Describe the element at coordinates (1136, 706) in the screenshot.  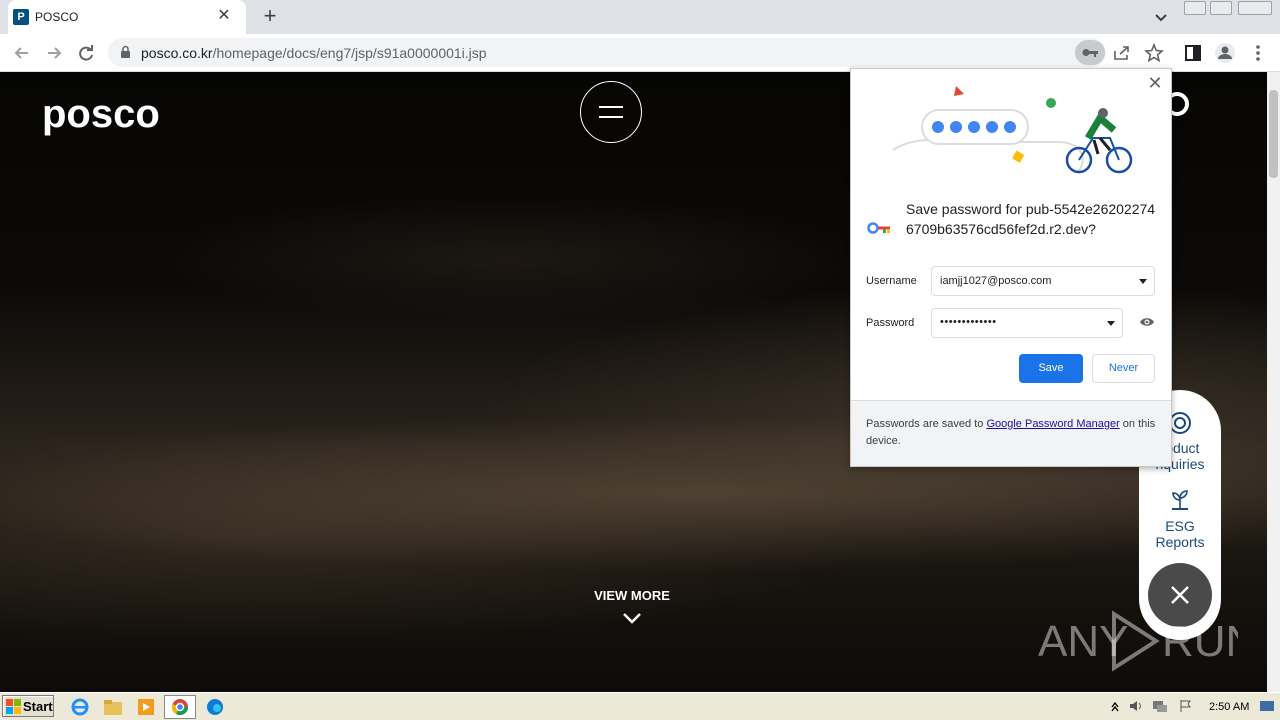
I see `volume-icon` at that location.